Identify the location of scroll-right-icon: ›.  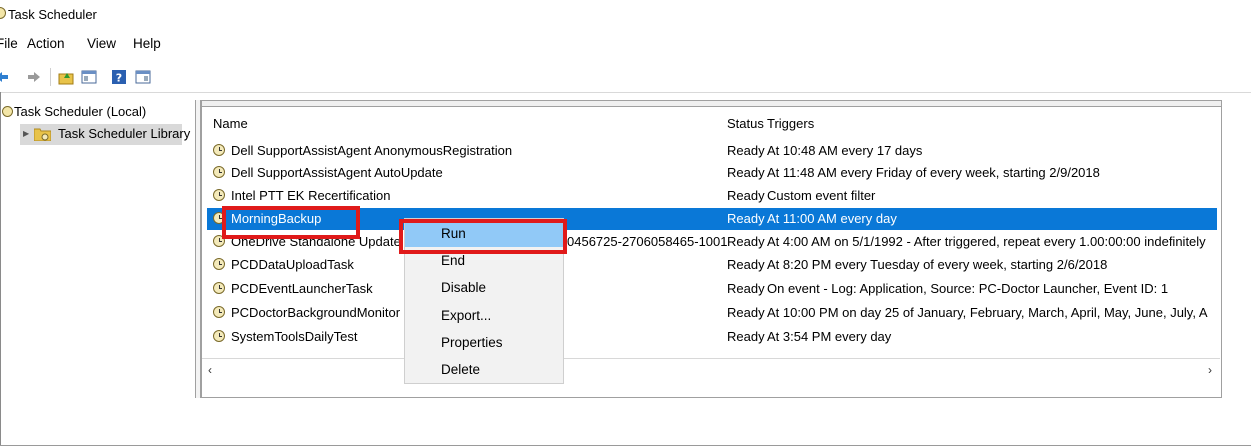
(1210, 370).